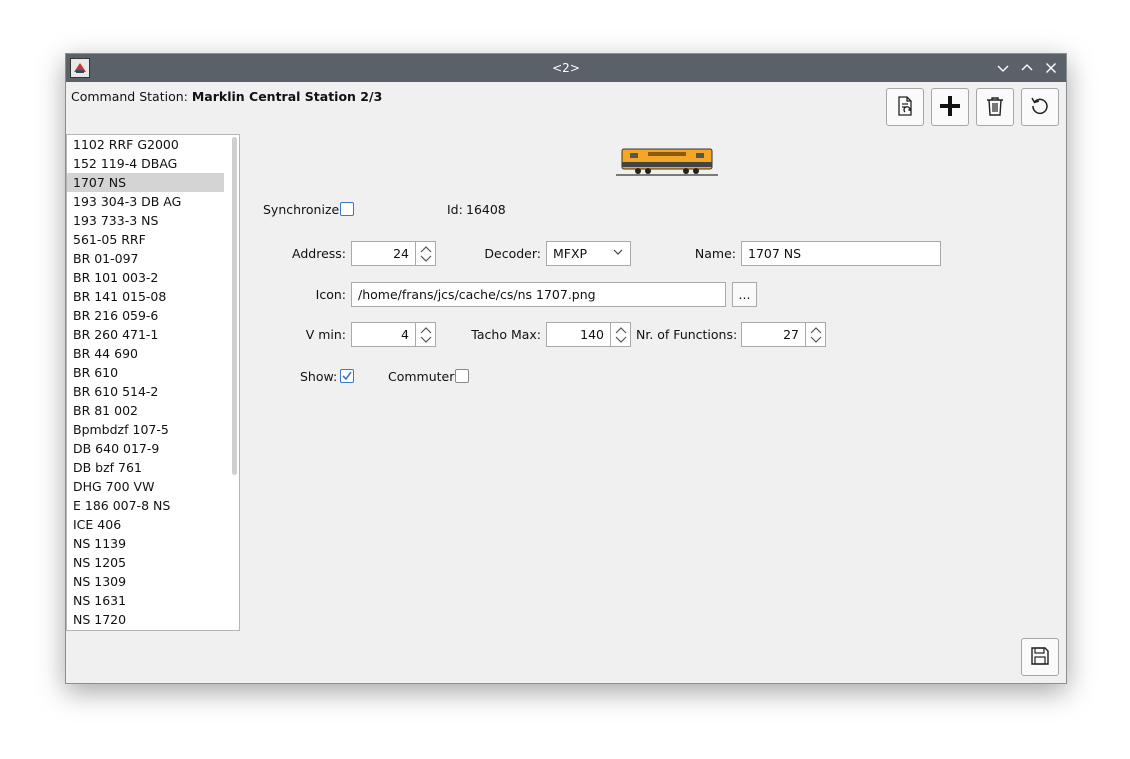  What do you see at coordinates (145, 353) in the screenshot?
I see `list-item: BR 44 690` at bounding box center [145, 353].